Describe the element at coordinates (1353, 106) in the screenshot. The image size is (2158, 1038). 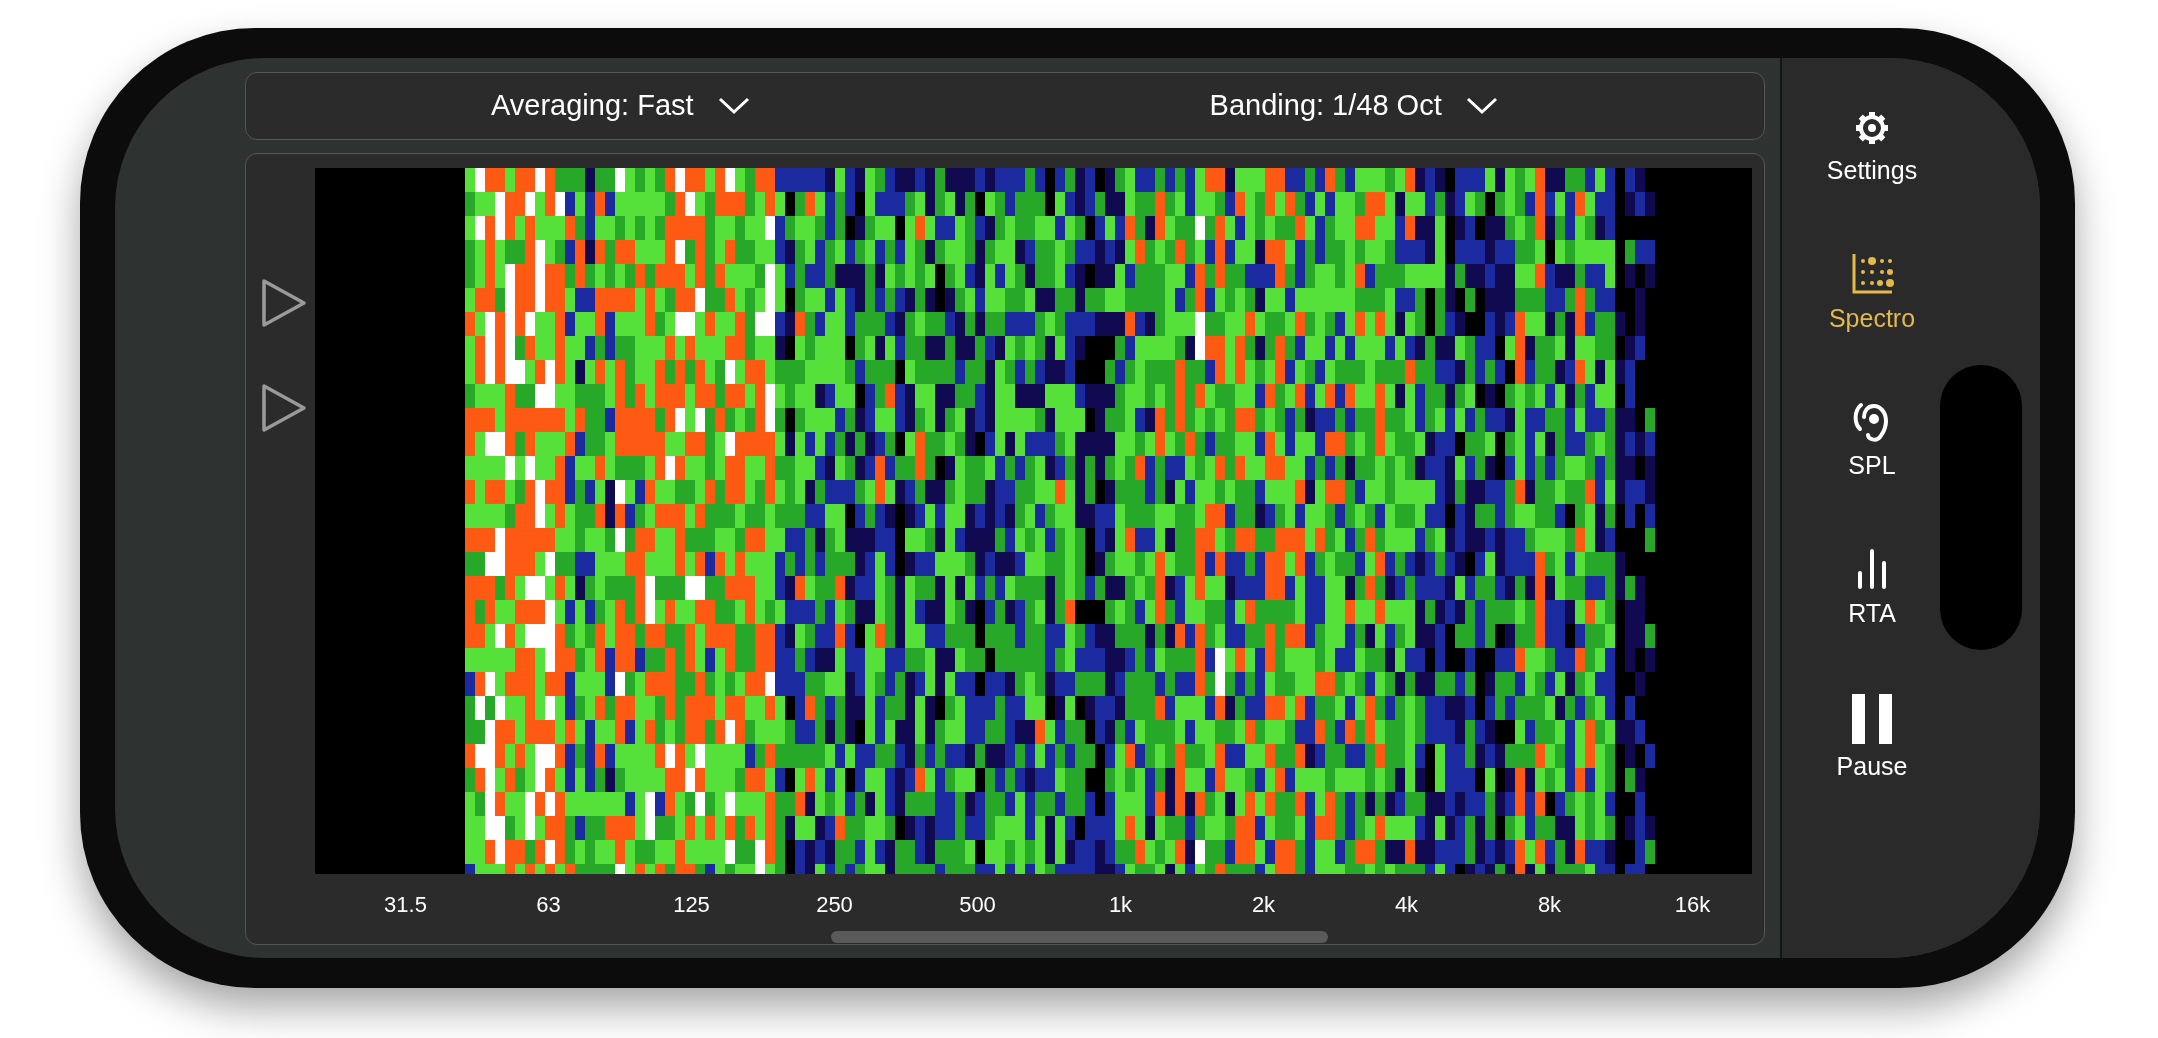
I see `dropdown-button: Banding: 1/48 Oct` at that location.